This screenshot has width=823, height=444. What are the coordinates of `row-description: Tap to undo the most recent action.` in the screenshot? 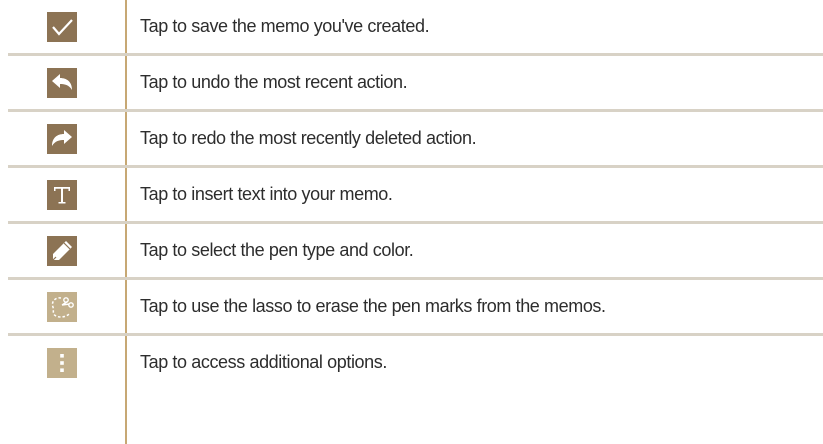 It's located at (274, 82).